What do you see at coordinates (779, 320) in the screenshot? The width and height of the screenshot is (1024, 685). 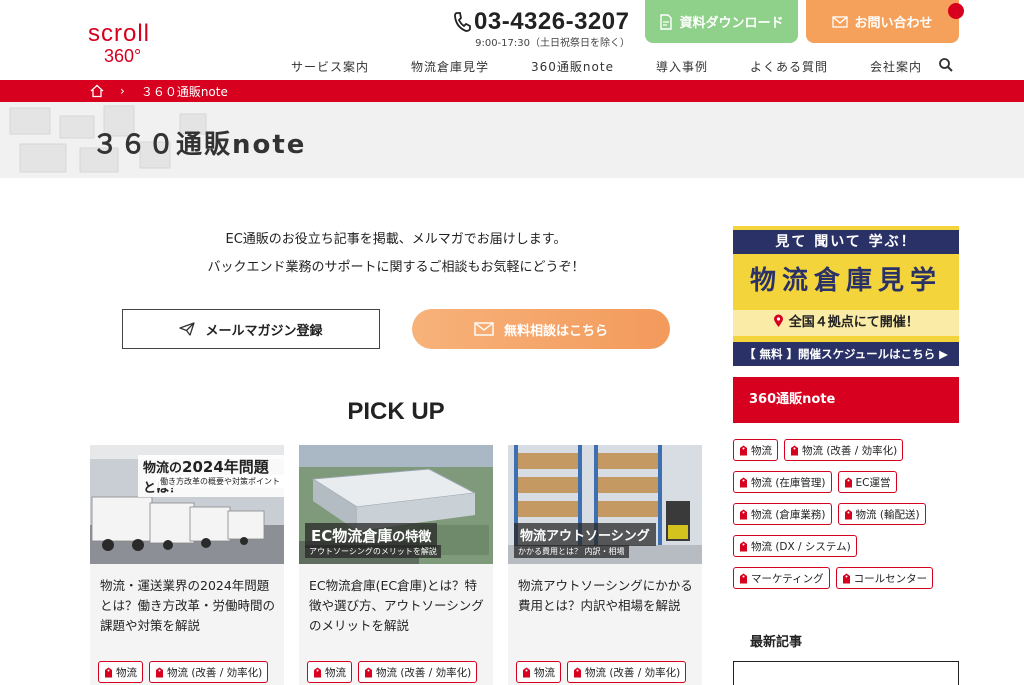 I see `location-pin-icon` at bounding box center [779, 320].